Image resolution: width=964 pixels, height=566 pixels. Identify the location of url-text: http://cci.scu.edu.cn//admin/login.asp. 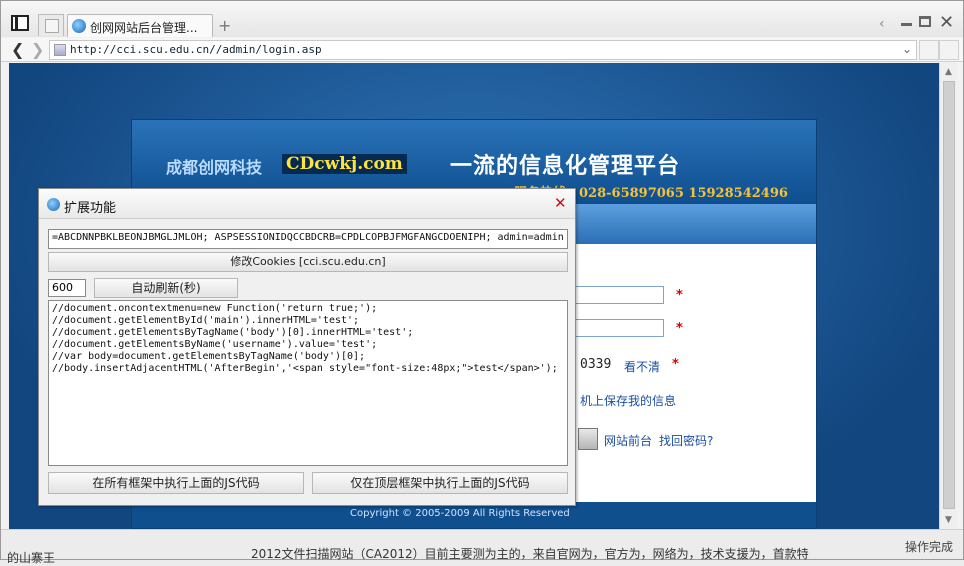
(196, 49).